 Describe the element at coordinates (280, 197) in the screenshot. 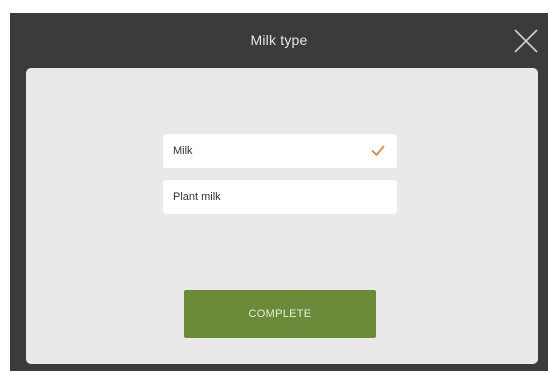

I see `option-plant-milk: Plant milk` at that location.